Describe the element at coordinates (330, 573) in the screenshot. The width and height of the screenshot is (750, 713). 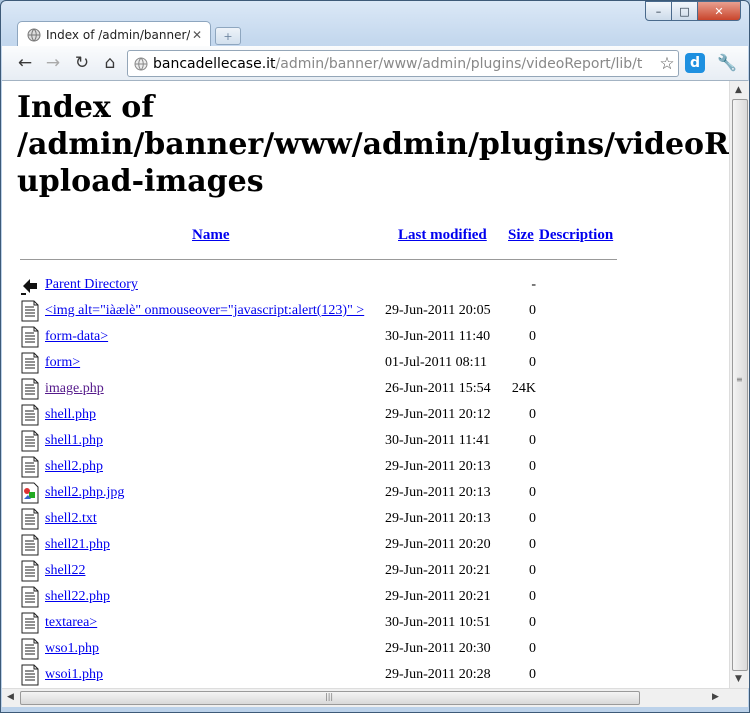
I see `file-row: shell22 29-Jun-2011 20:21 0` at that location.